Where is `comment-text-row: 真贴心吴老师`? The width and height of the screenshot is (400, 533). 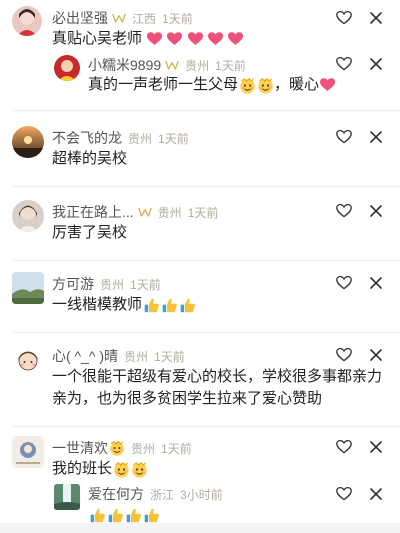 comment-text-row: 真贴心吴老师 is located at coordinates (147, 39).